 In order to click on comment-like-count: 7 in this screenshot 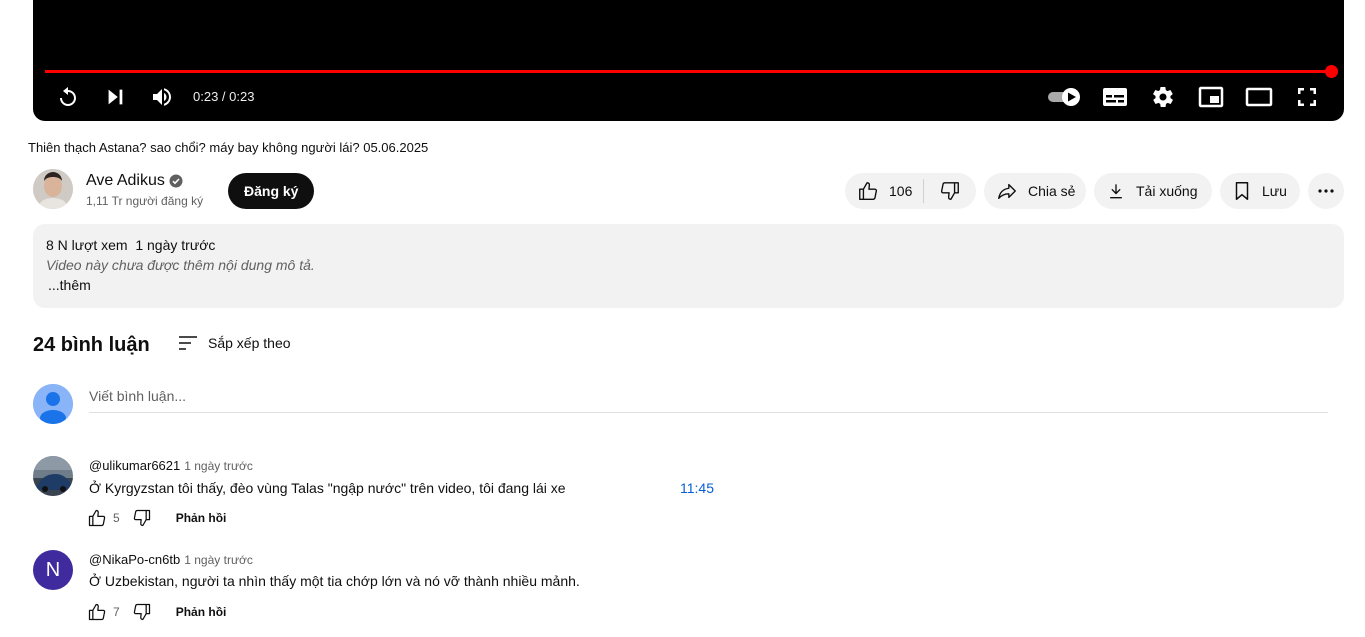, I will do `click(116, 612)`.